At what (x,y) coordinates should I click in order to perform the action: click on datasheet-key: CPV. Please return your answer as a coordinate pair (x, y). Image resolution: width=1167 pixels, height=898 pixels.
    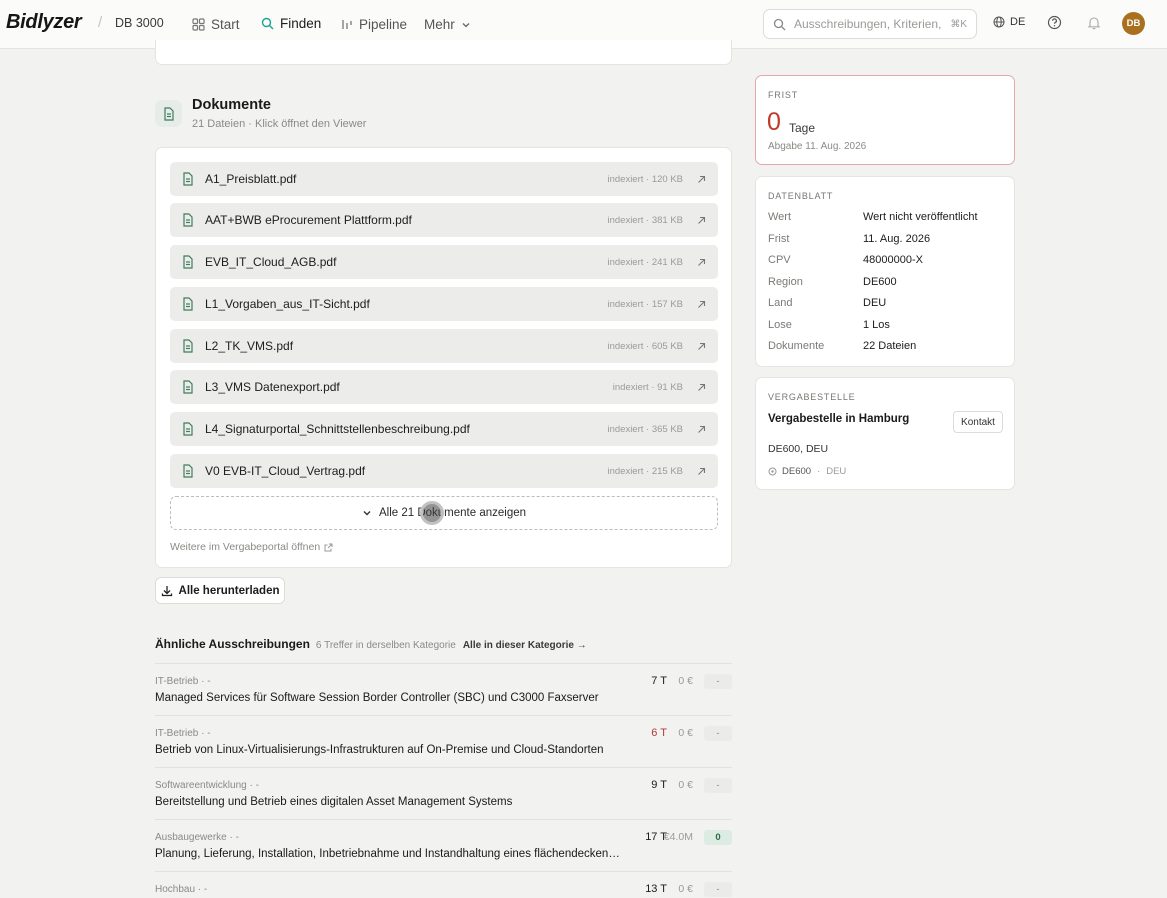
    Looking at the image, I should click on (779, 260).